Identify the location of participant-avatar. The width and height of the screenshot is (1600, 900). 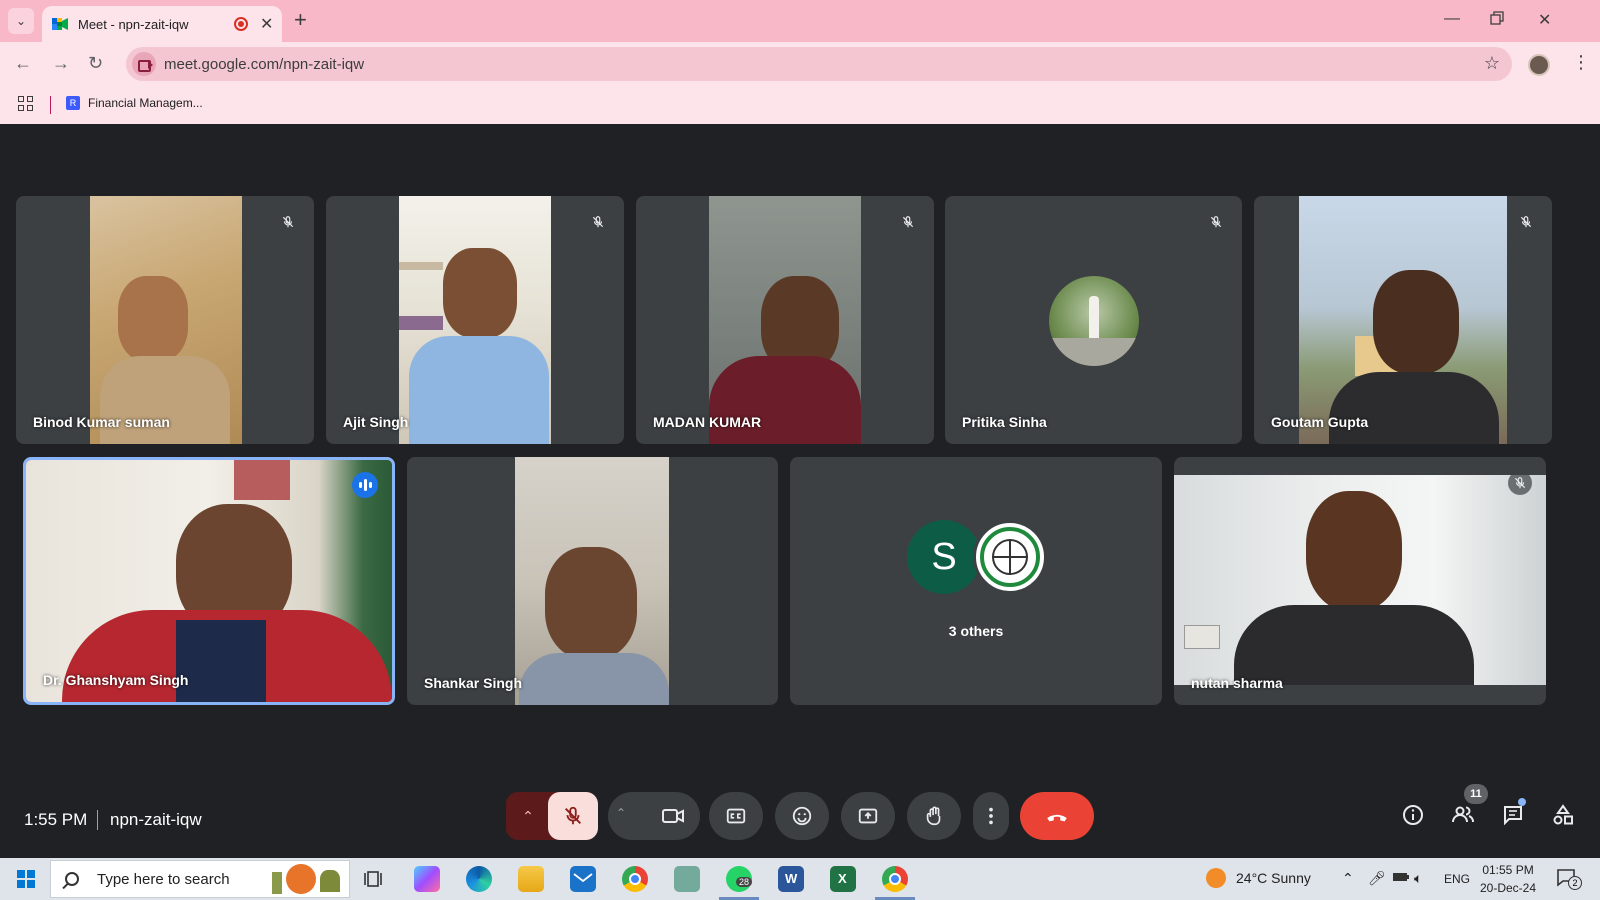
(1094, 321).